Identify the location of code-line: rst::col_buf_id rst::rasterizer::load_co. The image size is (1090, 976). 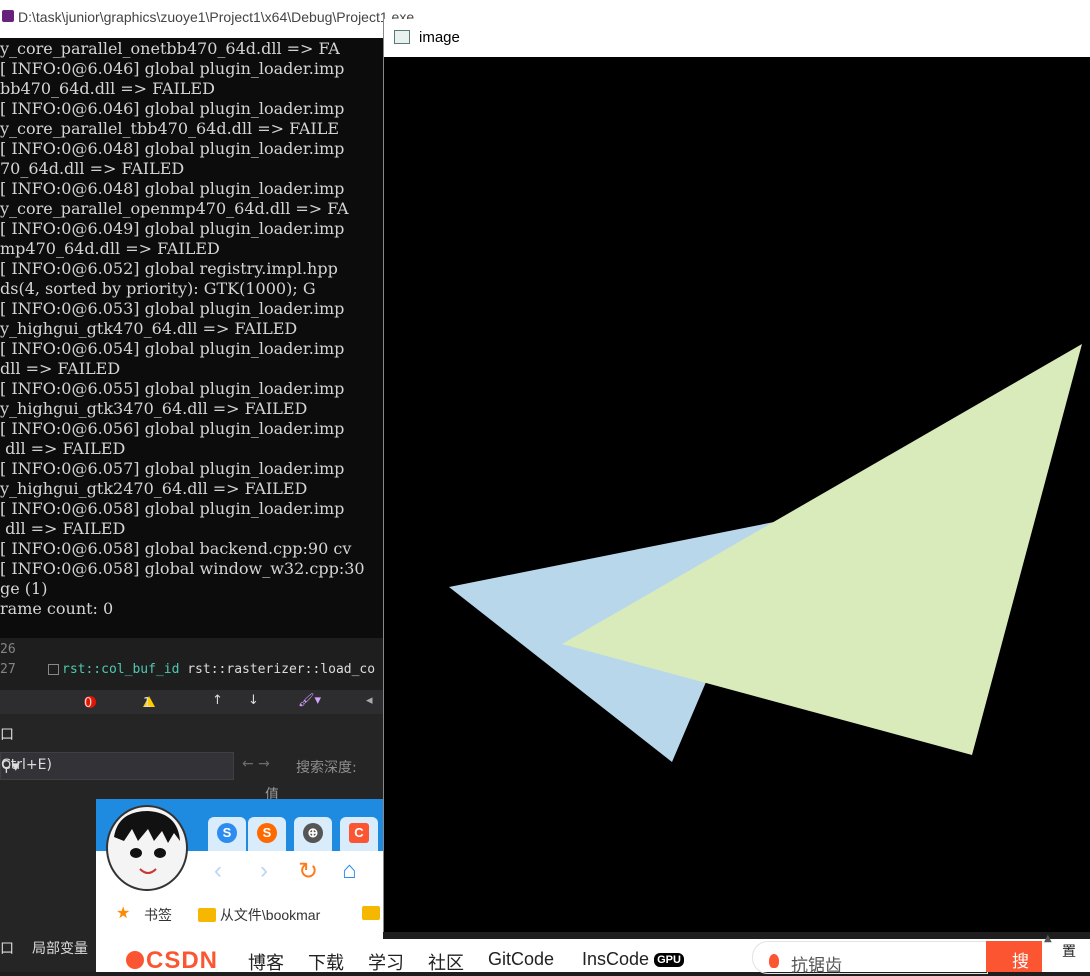
(218, 669).